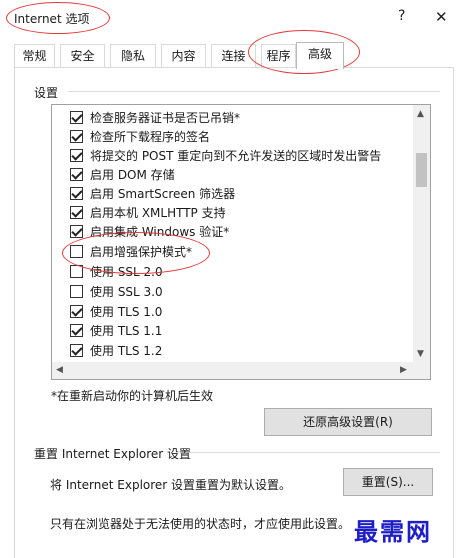 The height and width of the screenshot is (558, 466). Describe the element at coordinates (126, 350) in the screenshot. I see `setting-label: 使用 TLS 1.2` at that location.